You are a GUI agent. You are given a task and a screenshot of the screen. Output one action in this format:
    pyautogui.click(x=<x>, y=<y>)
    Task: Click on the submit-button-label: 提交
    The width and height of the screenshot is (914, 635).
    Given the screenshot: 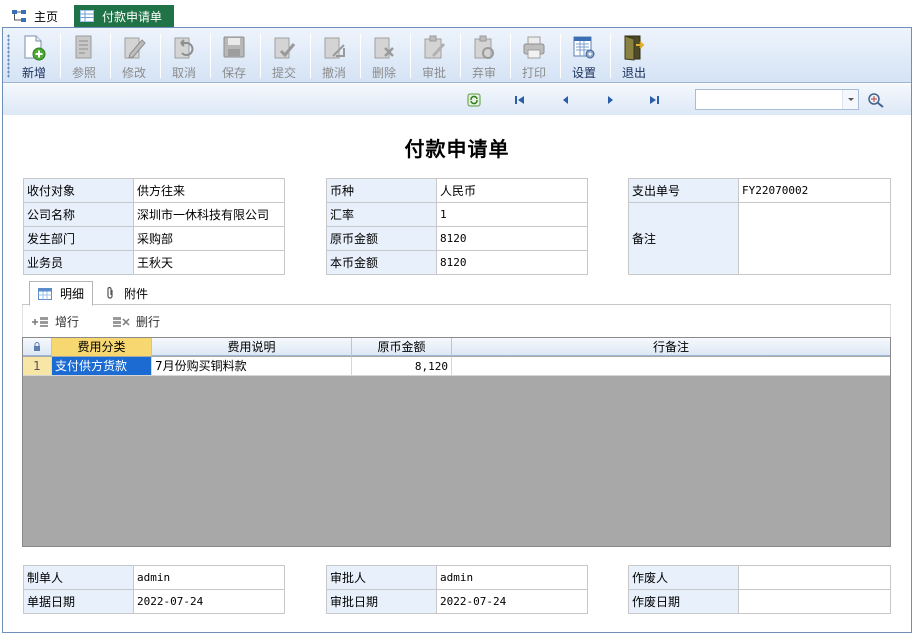 What is the action you would take?
    pyautogui.click(x=283, y=73)
    